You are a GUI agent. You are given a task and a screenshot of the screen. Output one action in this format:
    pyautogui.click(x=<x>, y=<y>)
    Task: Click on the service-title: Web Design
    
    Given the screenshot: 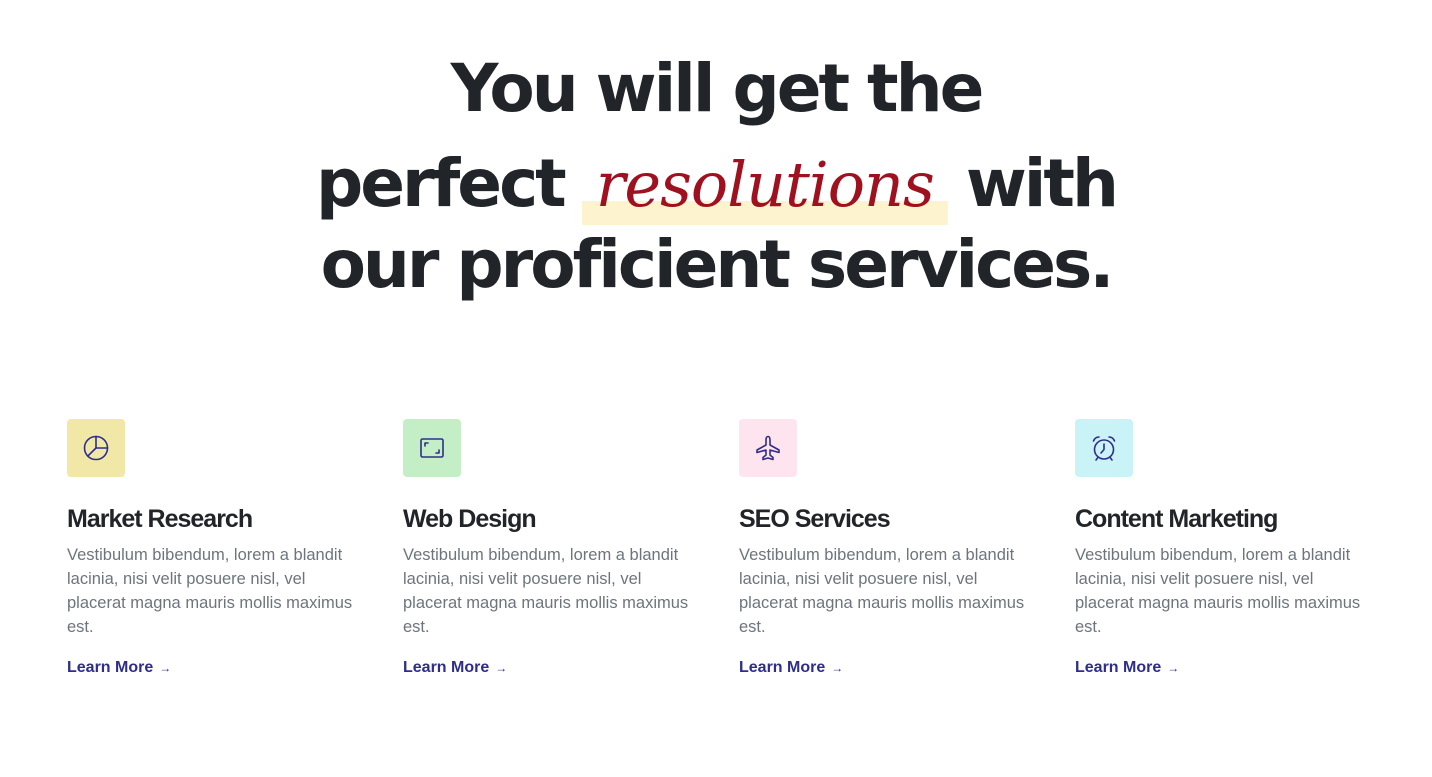 What is the action you would take?
    pyautogui.click(x=470, y=519)
    